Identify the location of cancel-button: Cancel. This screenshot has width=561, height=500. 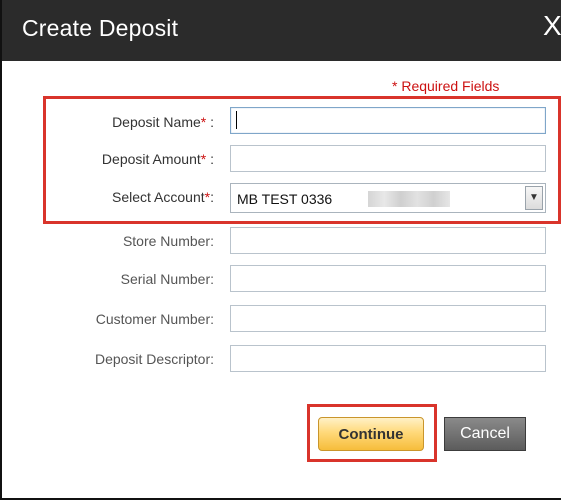
(485, 434).